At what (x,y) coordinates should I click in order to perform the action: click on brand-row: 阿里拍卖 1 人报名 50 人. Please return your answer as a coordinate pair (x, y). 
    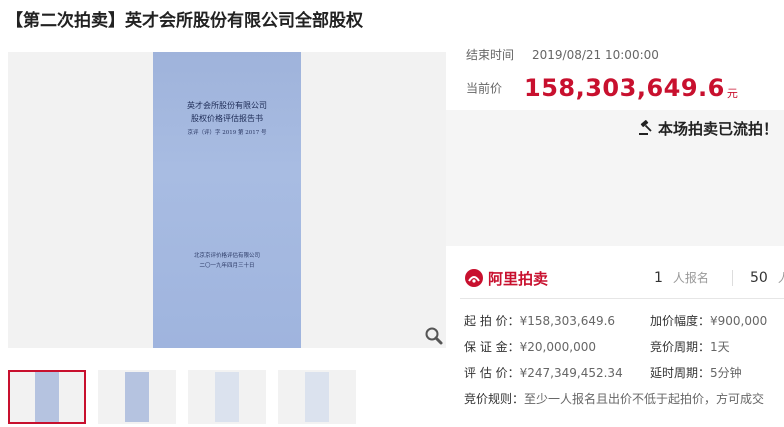
    Looking at the image, I should click on (624, 278).